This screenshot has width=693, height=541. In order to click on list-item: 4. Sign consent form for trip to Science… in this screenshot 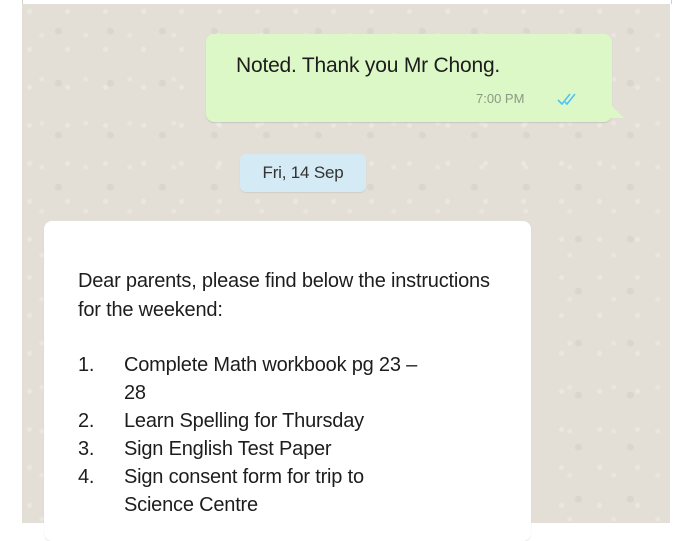, I will do `click(288, 491)`.